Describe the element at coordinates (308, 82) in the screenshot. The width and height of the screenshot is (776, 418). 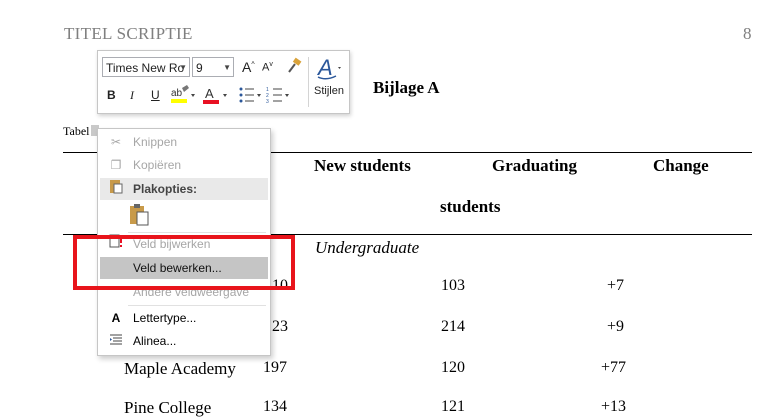
I see `toolbar-divider` at that location.